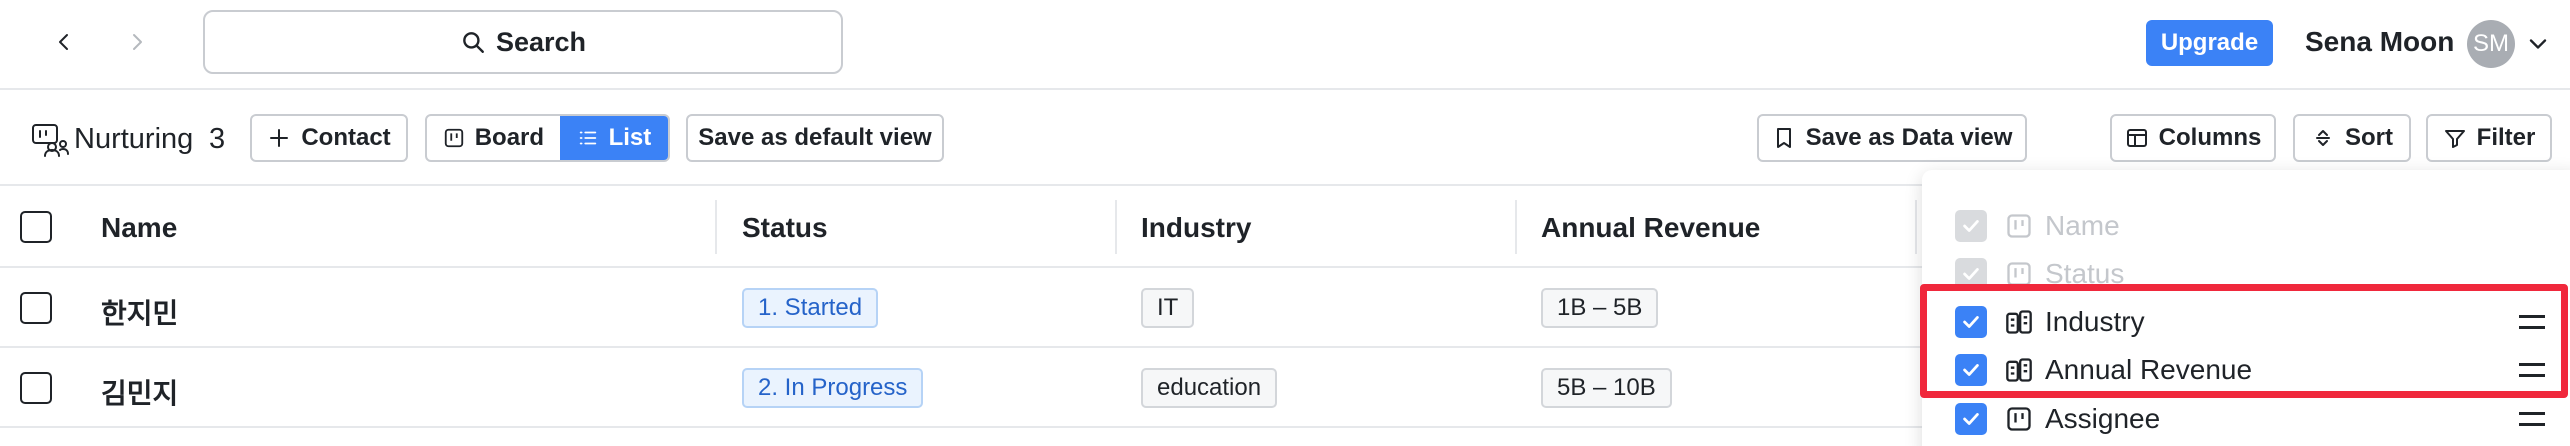 This screenshot has width=2570, height=446. I want to click on header-status: Status, so click(785, 228).